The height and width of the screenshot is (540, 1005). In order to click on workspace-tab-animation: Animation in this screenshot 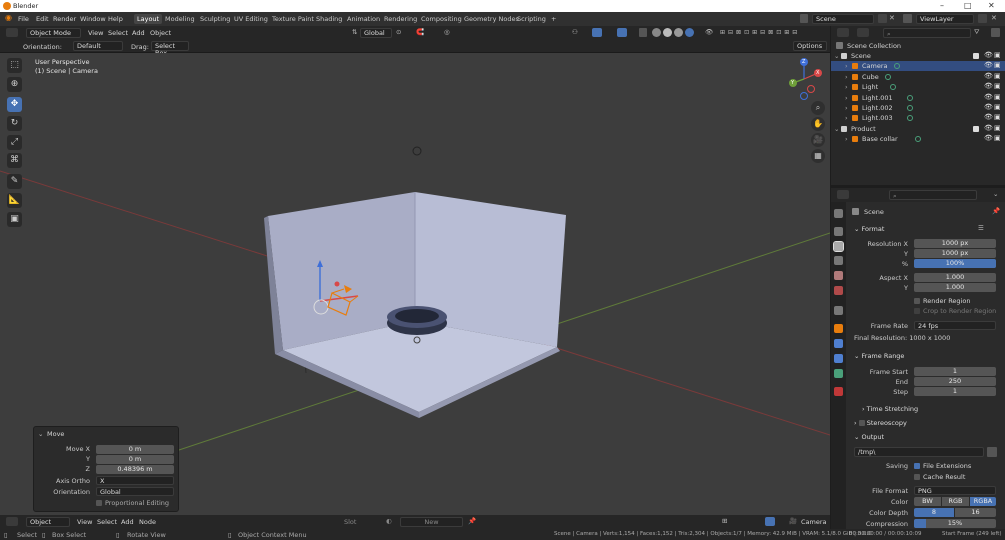, I will do `click(363, 19)`.